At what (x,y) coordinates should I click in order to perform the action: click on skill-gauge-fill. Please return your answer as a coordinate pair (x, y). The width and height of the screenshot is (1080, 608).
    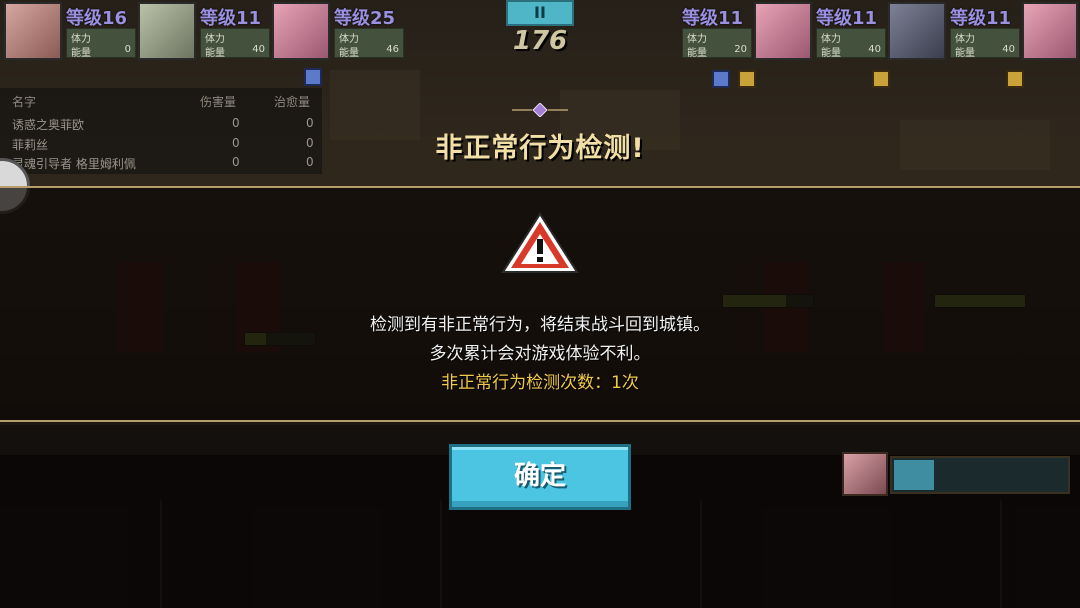
    Looking at the image, I should click on (914, 475).